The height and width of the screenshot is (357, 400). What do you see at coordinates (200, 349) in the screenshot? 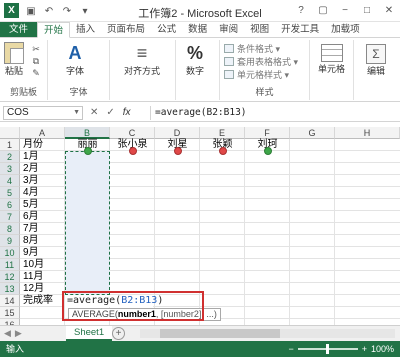
I see `status-bar: 输入 − + 100%` at bounding box center [200, 349].